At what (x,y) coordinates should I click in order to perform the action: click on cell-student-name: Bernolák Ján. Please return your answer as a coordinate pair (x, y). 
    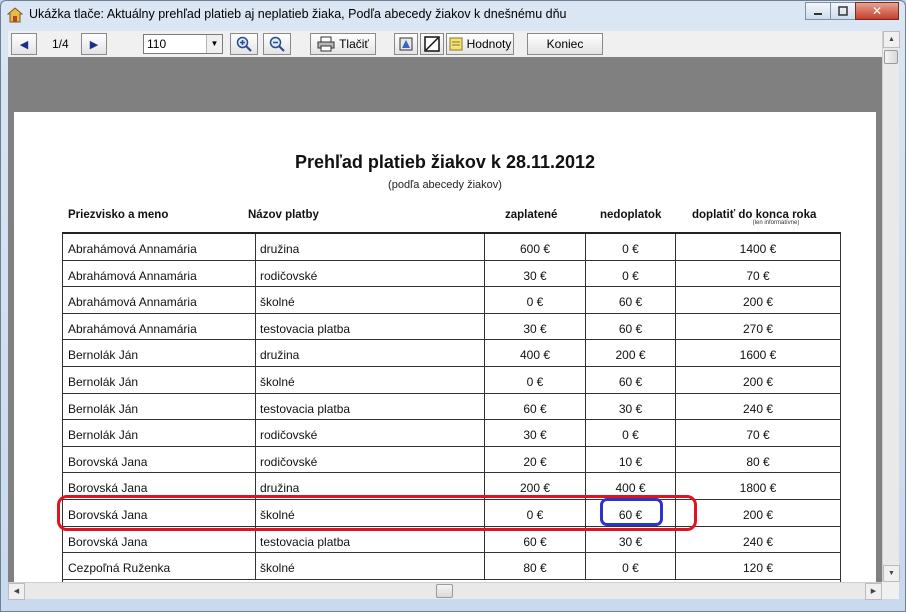
    Looking at the image, I should click on (103, 435).